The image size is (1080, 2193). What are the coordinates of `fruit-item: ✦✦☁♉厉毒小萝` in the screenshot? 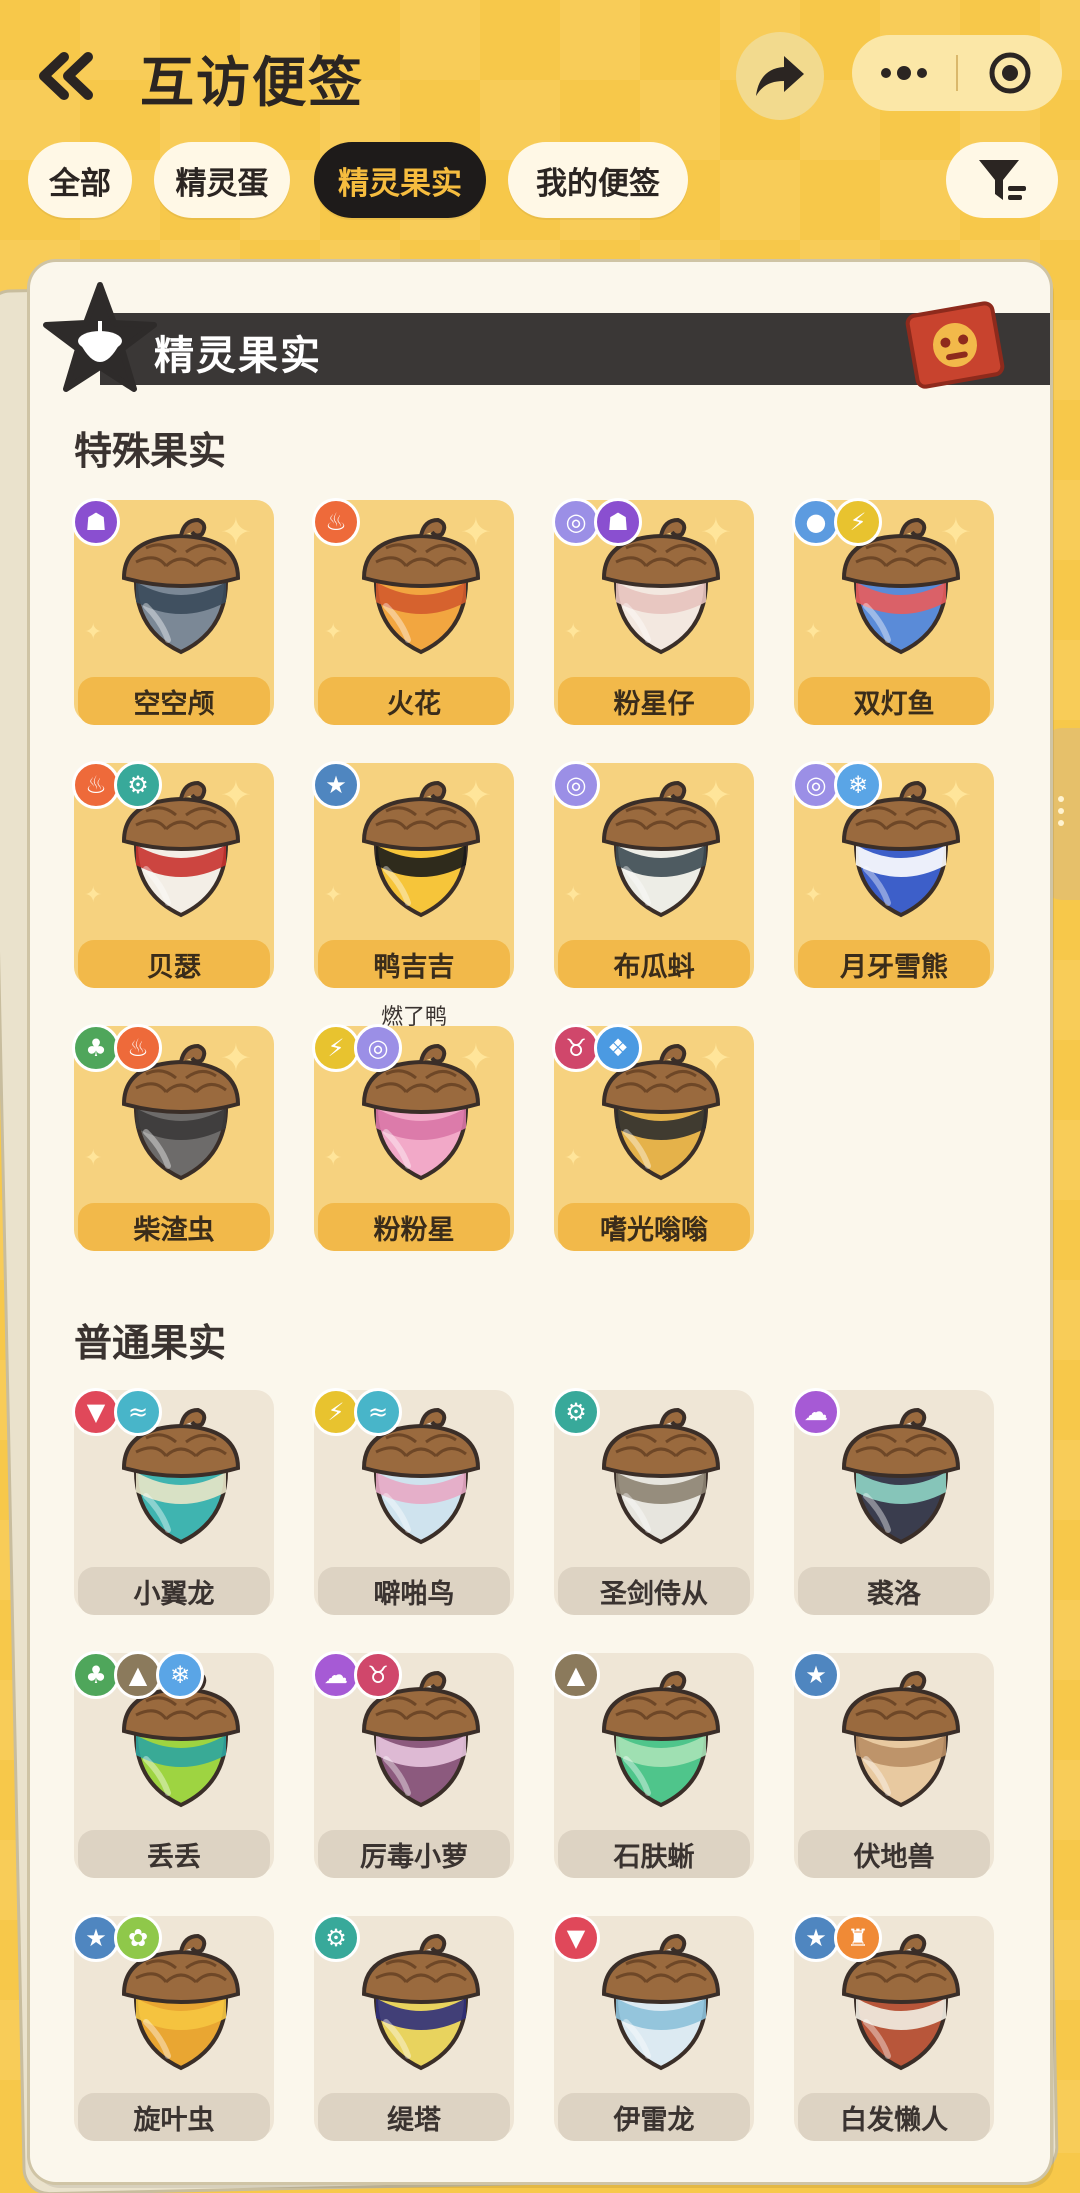 It's located at (413, 1764).